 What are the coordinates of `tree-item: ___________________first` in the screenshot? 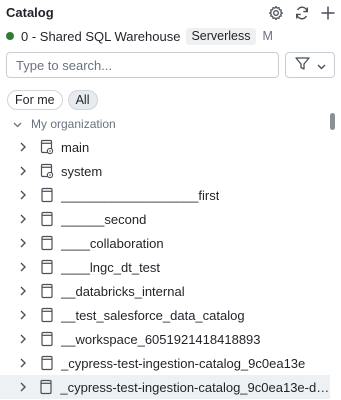 It's located at (165, 195).